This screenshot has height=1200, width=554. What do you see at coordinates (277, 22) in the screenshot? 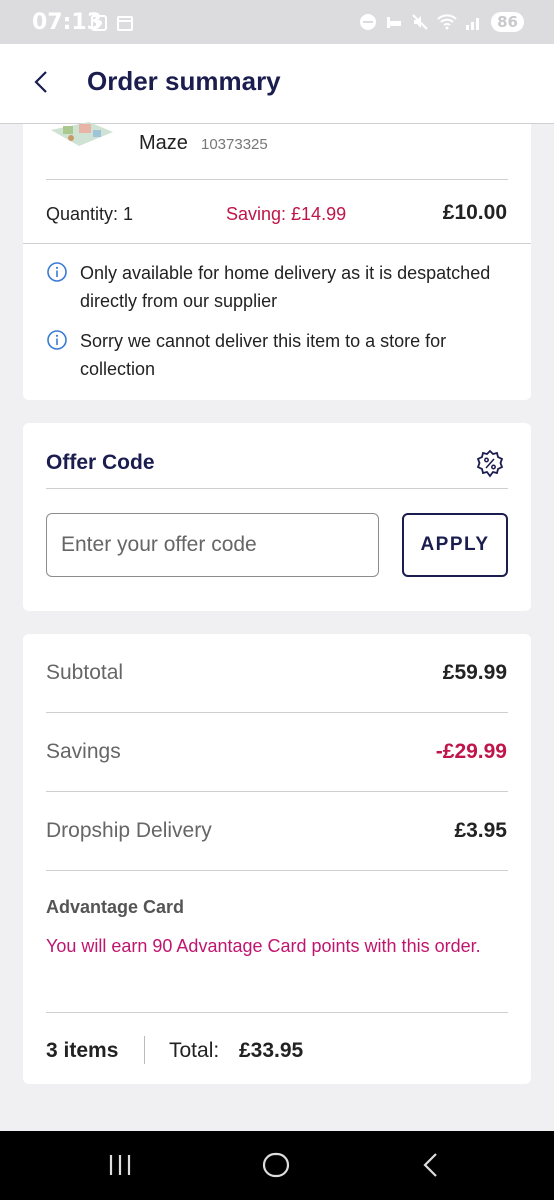
I see `status-bar: 07:13 86` at bounding box center [277, 22].